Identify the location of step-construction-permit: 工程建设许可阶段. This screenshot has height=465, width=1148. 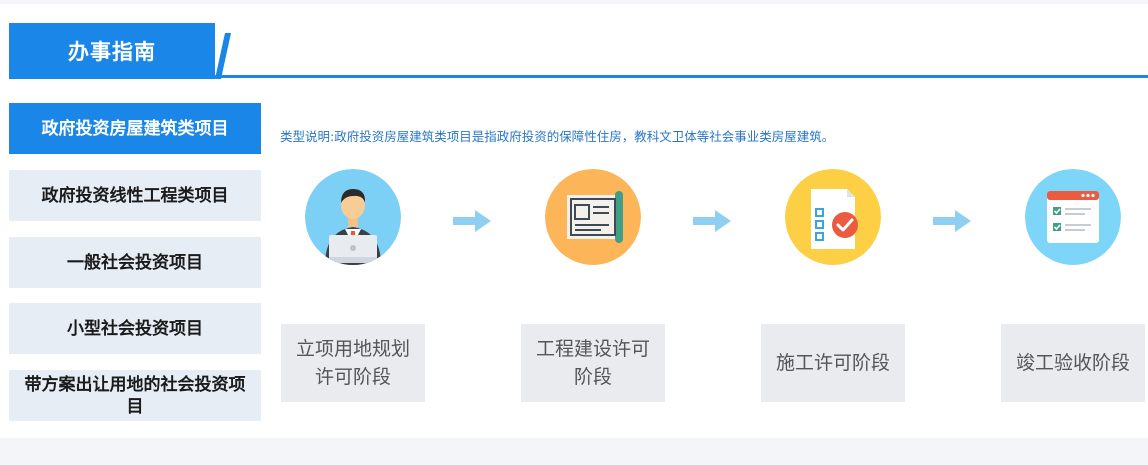
(593, 363).